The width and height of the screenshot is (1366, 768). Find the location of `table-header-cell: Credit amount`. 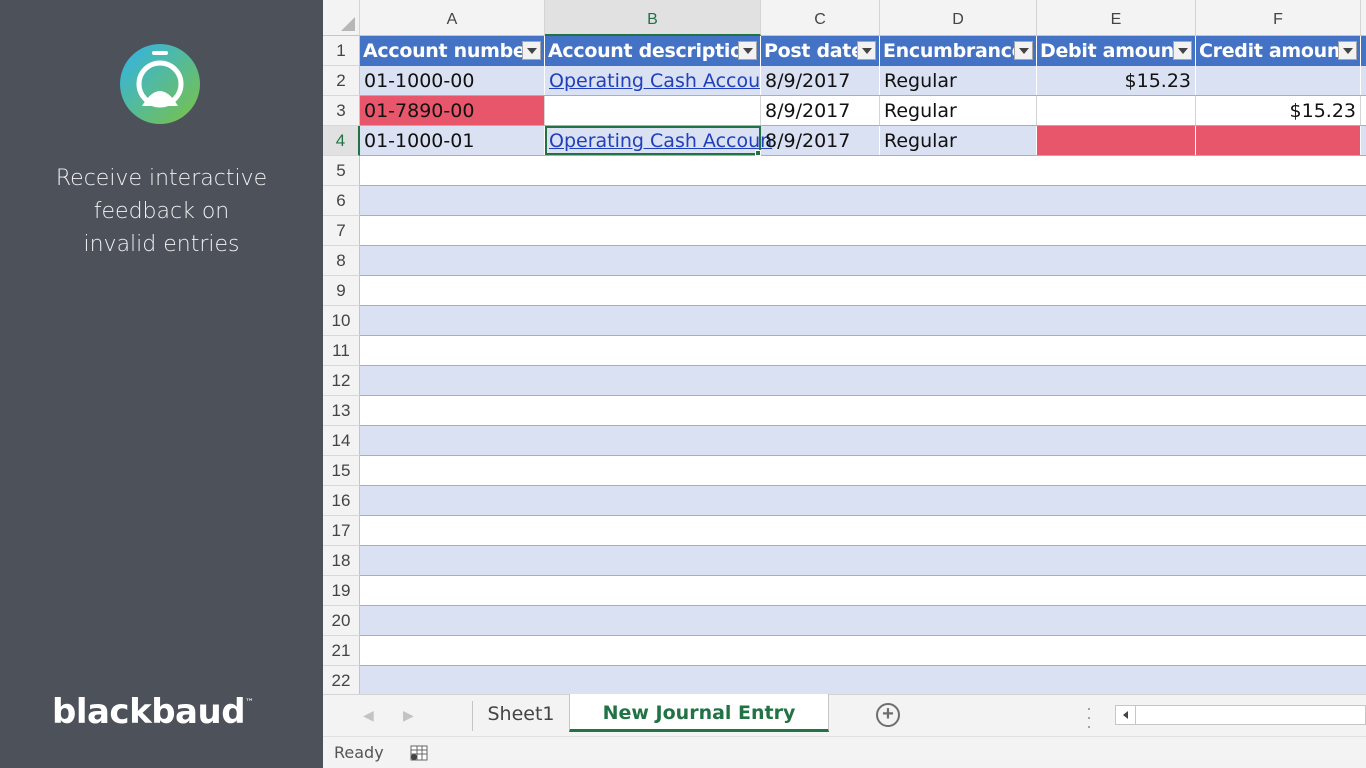

table-header-cell: Credit amount is located at coordinates (1278, 51).